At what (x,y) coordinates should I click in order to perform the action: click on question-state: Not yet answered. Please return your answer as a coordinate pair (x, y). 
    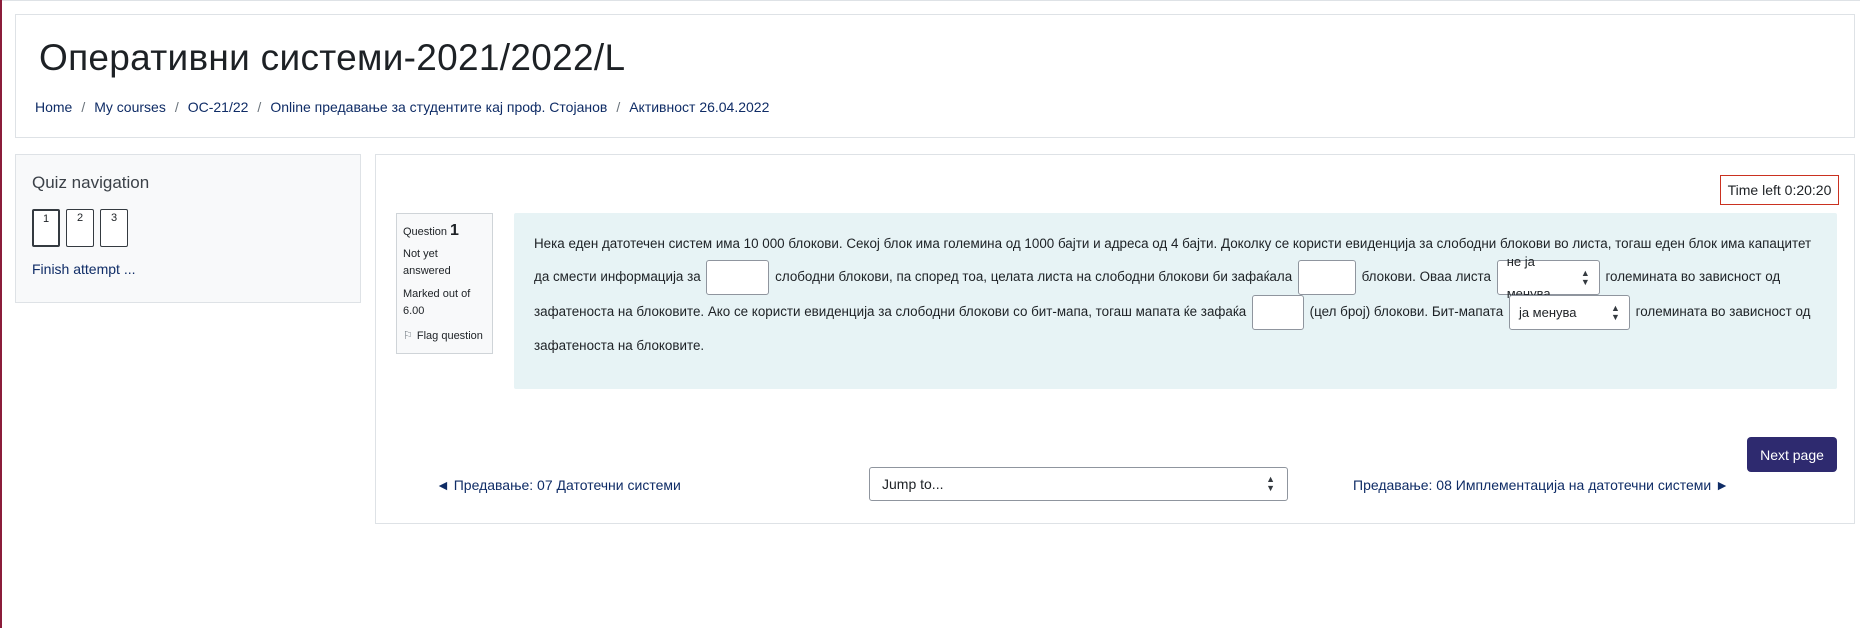
    Looking at the image, I should click on (427, 262).